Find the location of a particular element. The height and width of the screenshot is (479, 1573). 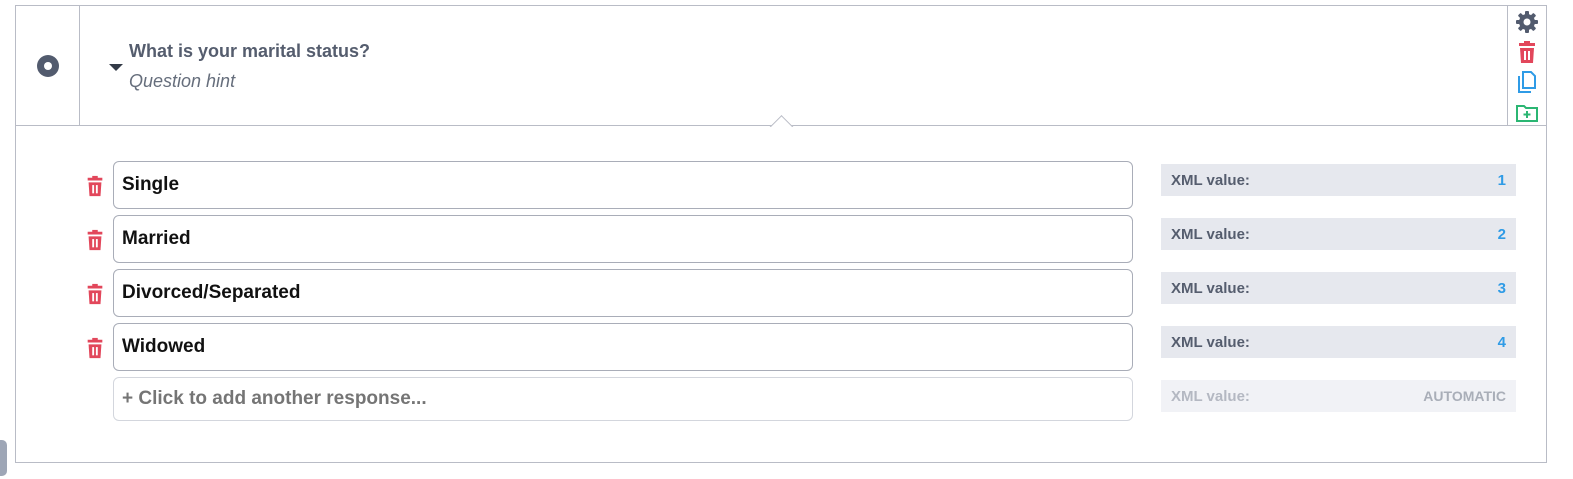

xml-value-automatic: AUTOMATIC is located at coordinates (1464, 396).